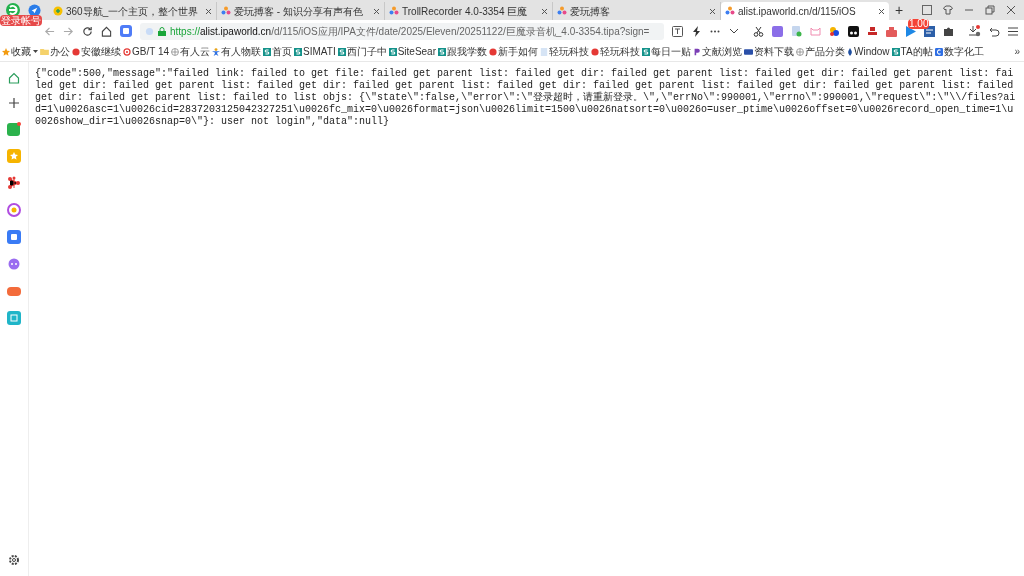 The width and height of the screenshot is (1024, 576). What do you see at coordinates (717, 51) in the screenshot?
I see `bookmark: 文献浏览` at bounding box center [717, 51].